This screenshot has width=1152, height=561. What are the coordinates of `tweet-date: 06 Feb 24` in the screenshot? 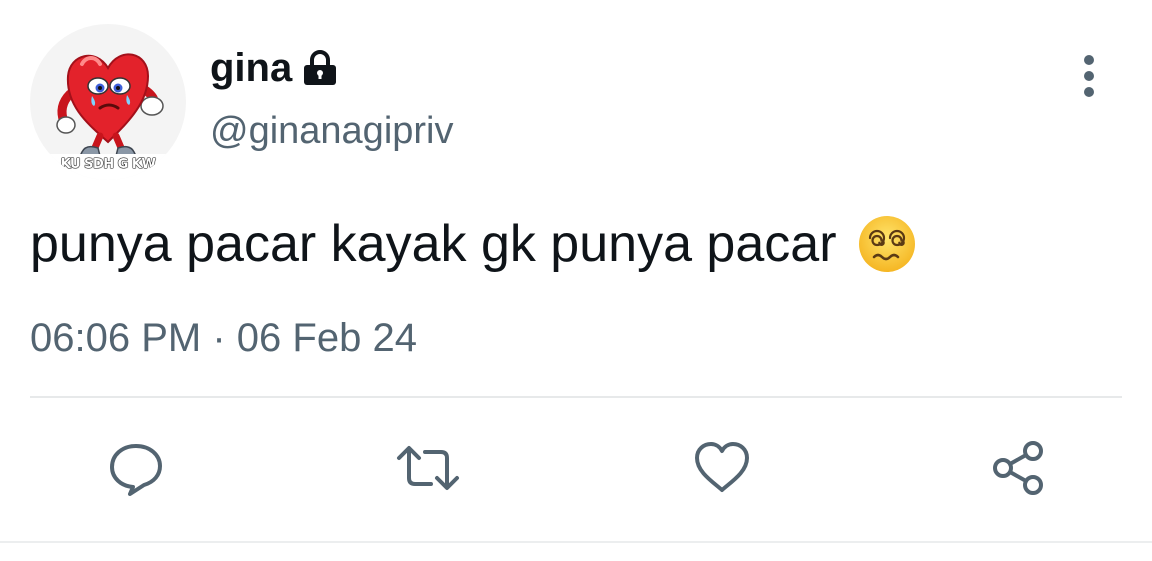 It's located at (326, 338).